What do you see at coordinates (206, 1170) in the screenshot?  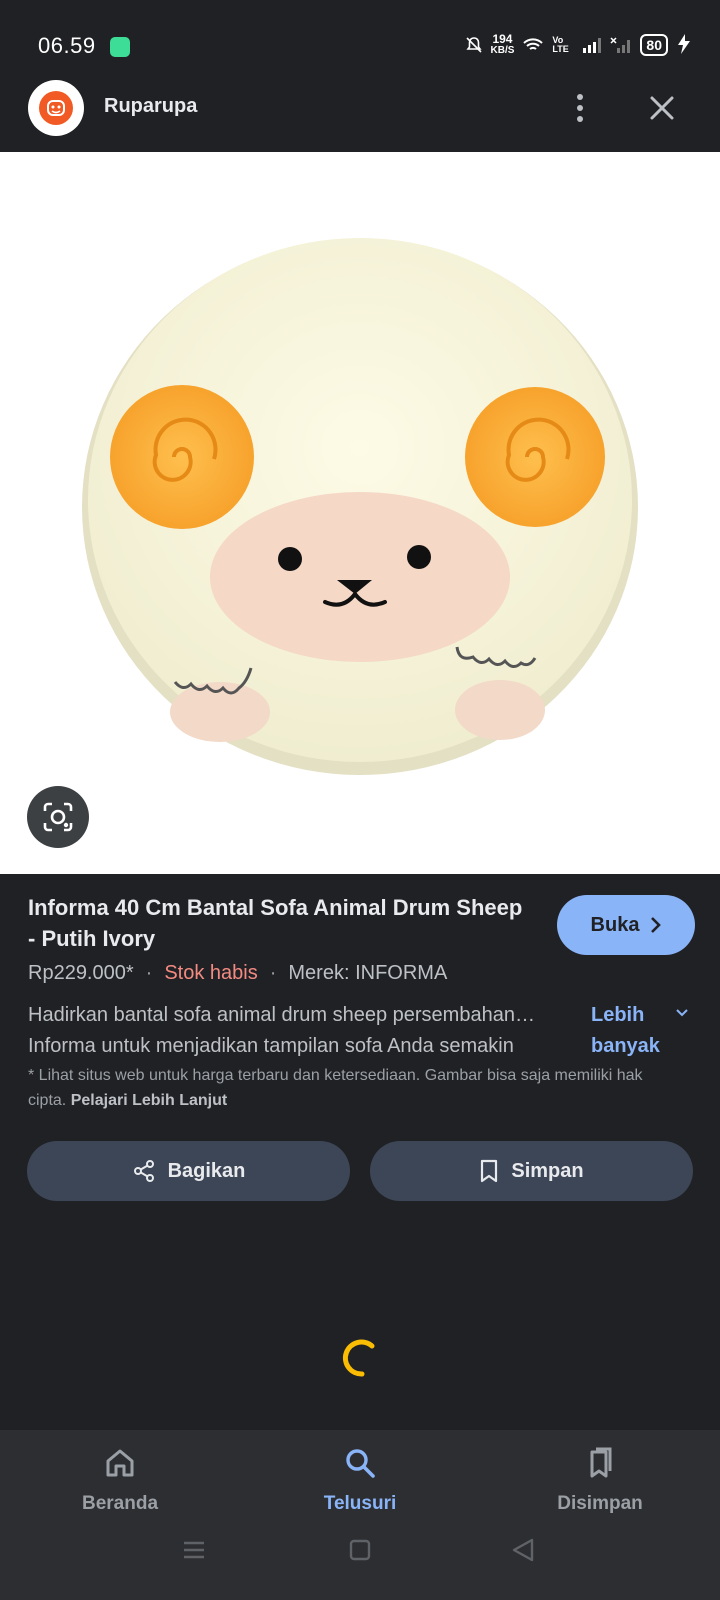 I see `share-label: Bagikan` at bounding box center [206, 1170].